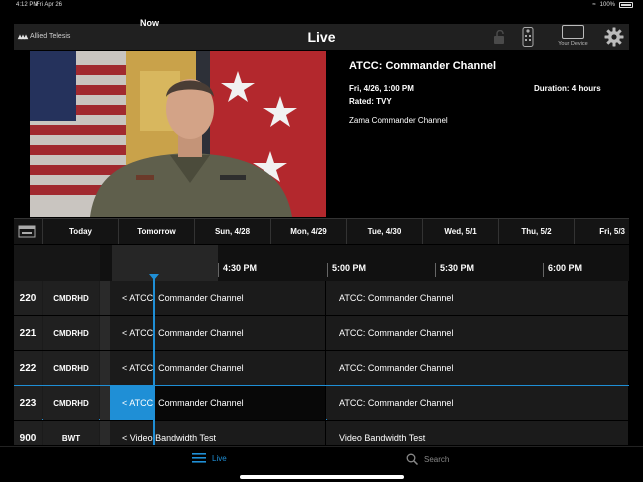 This screenshot has width=643, height=482. Describe the element at coordinates (423, 66) in the screenshot. I see `program-title: ATCC: Commander Channel` at that location.